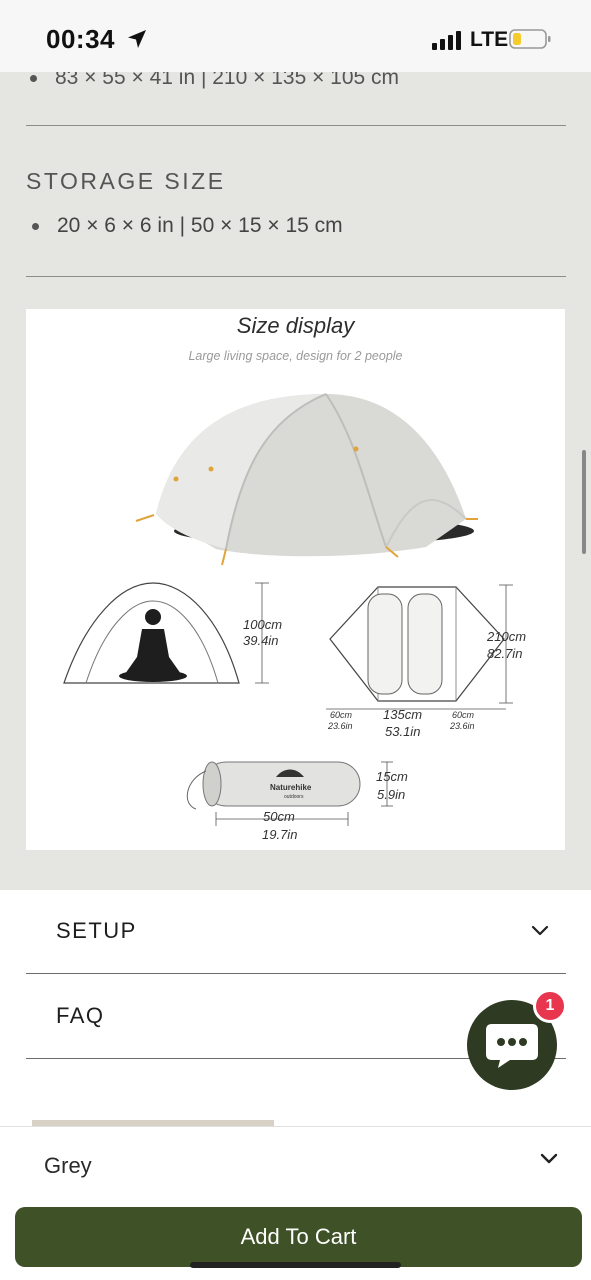 The image size is (591, 1280). What do you see at coordinates (340, 726) in the screenshot?
I see `vestibule-left-in-label: 23.6in` at bounding box center [340, 726].